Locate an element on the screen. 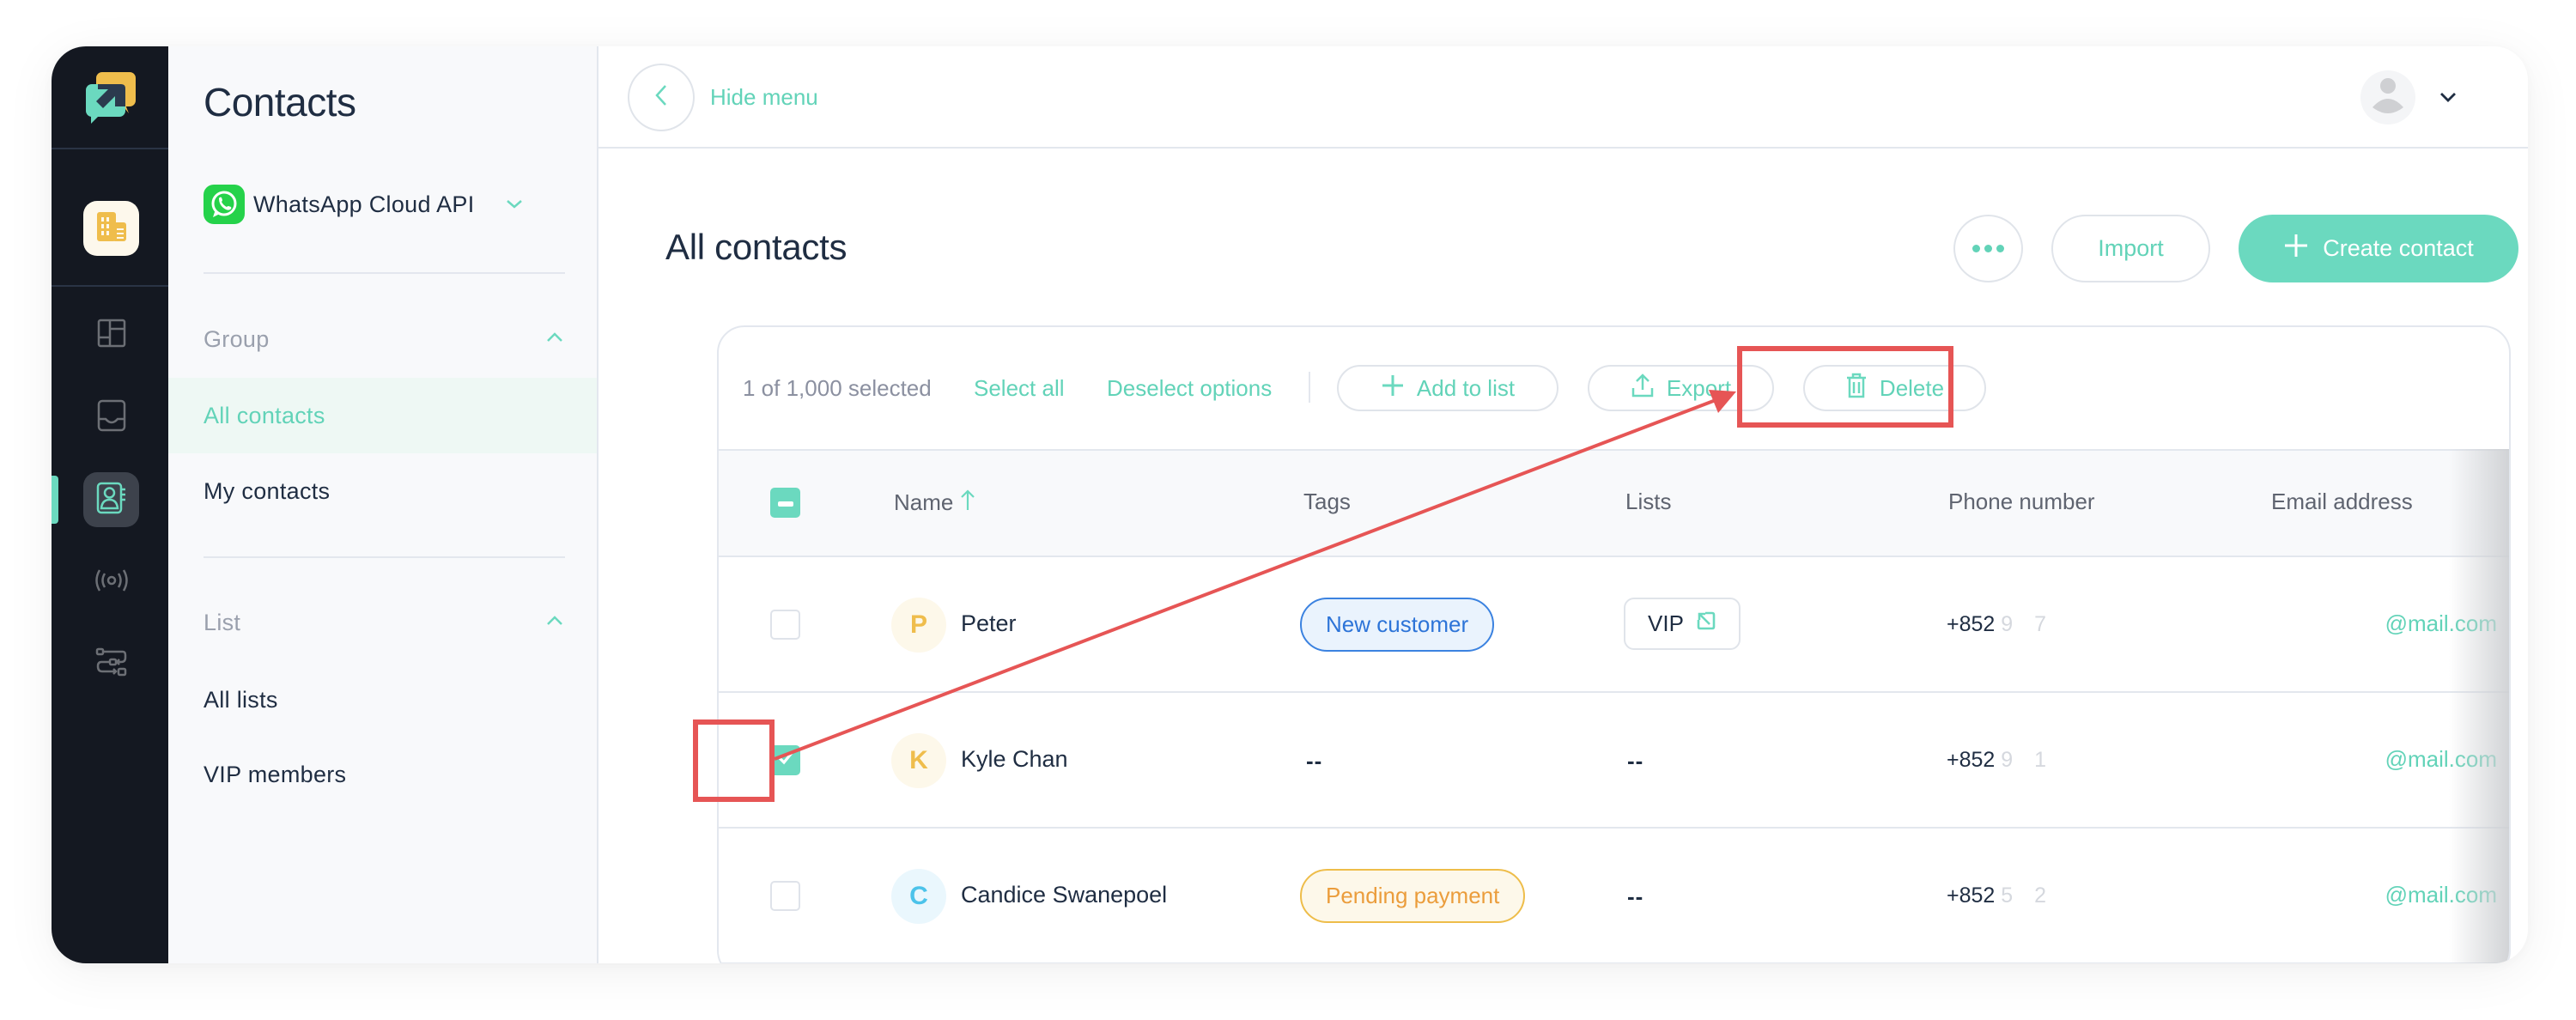 The image size is (2576, 1020). sidebar-title: Contacts is located at coordinates (280, 102).